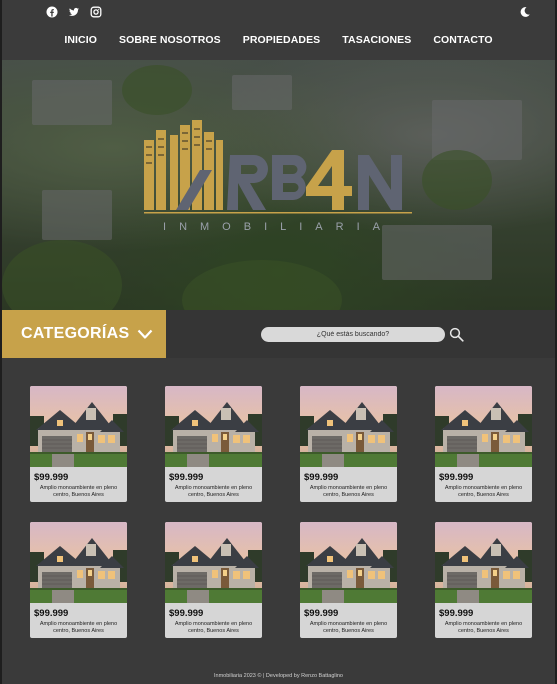 This screenshot has height=684, width=557. Describe the element at coordinates (96, 11) in the screenshot. I see `instagram-icon` at that location.